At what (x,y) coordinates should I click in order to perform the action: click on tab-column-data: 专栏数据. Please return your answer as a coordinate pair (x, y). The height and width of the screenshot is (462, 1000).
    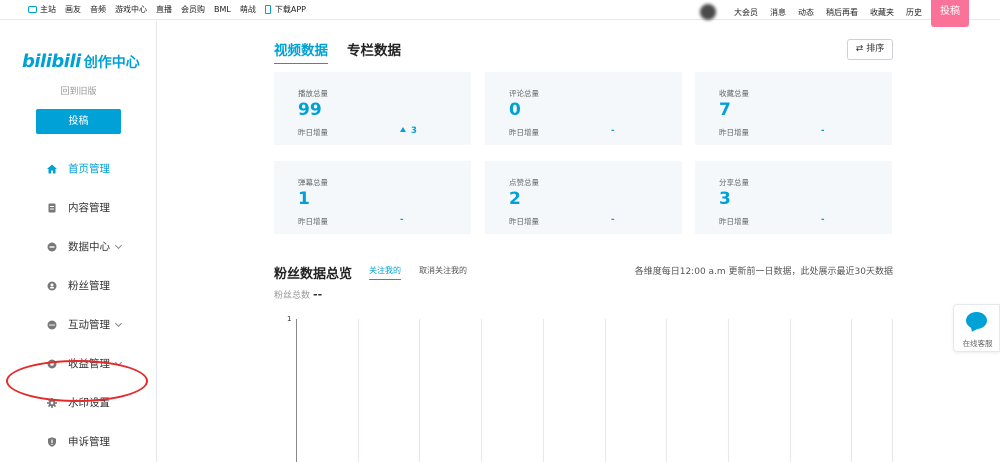
    Looking at the image, I should click on (374, 51).